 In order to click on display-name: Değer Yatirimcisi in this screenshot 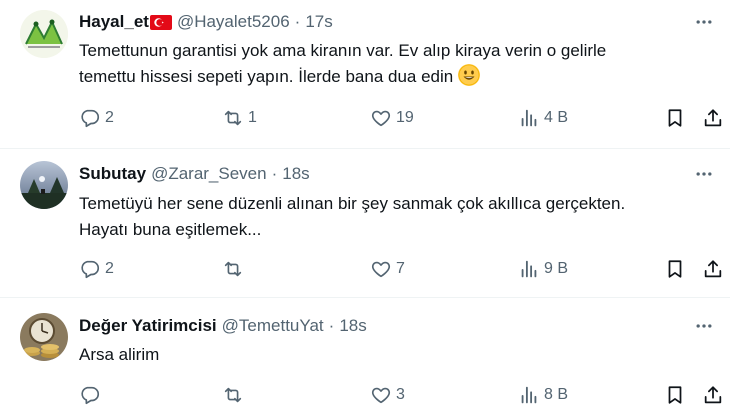, I will do `click(148, 326)`.